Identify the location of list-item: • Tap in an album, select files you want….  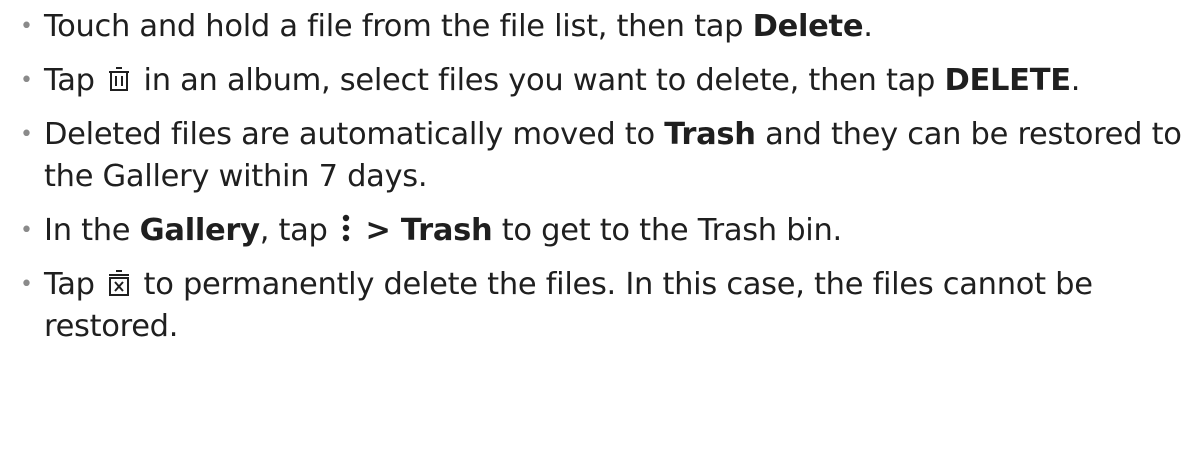
(601, 81).